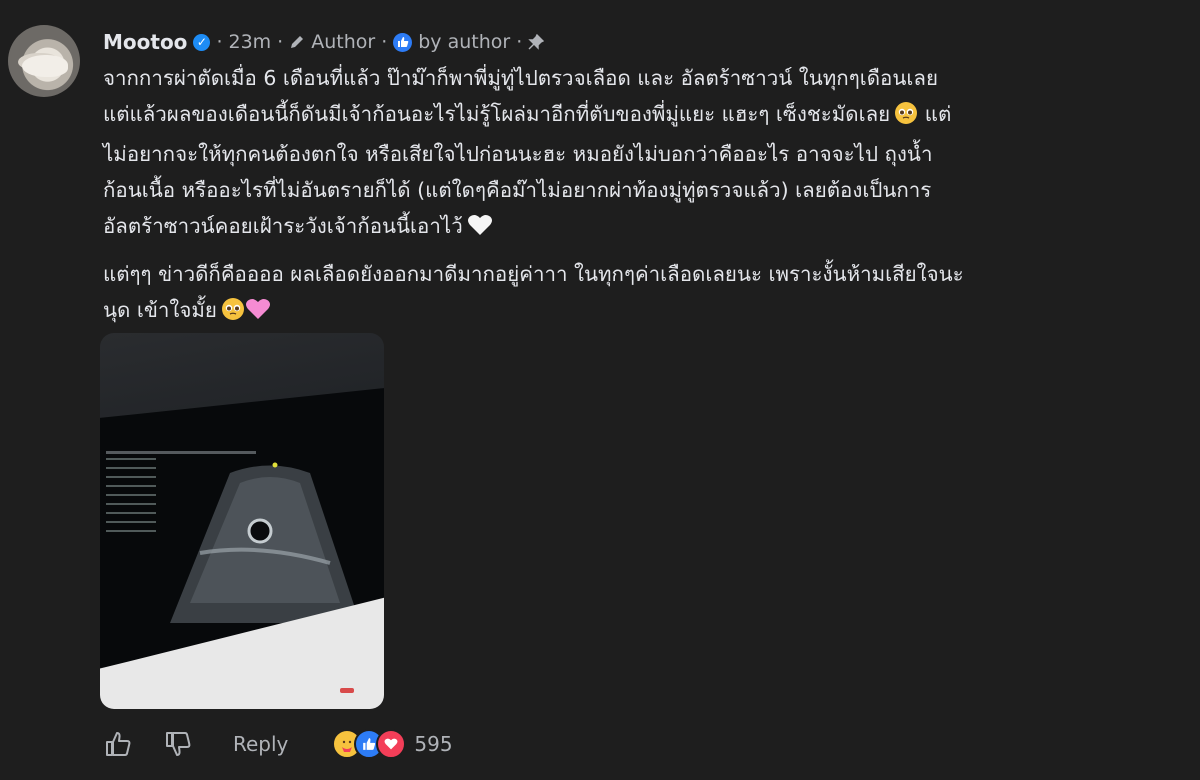 Image resolution: width=1200 pixels, height=780 pixels. What do you see at coordinates (265, 542) in the screenshot?
I see `ultrasound-scan-image` at bounding box center [265, 542].